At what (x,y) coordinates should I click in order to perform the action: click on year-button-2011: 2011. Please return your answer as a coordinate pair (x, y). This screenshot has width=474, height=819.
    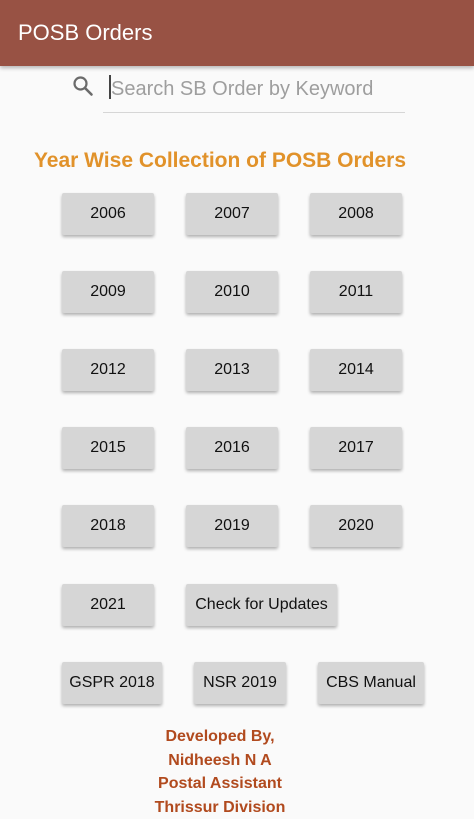
    Looking at the image, I should click on (356, 292).